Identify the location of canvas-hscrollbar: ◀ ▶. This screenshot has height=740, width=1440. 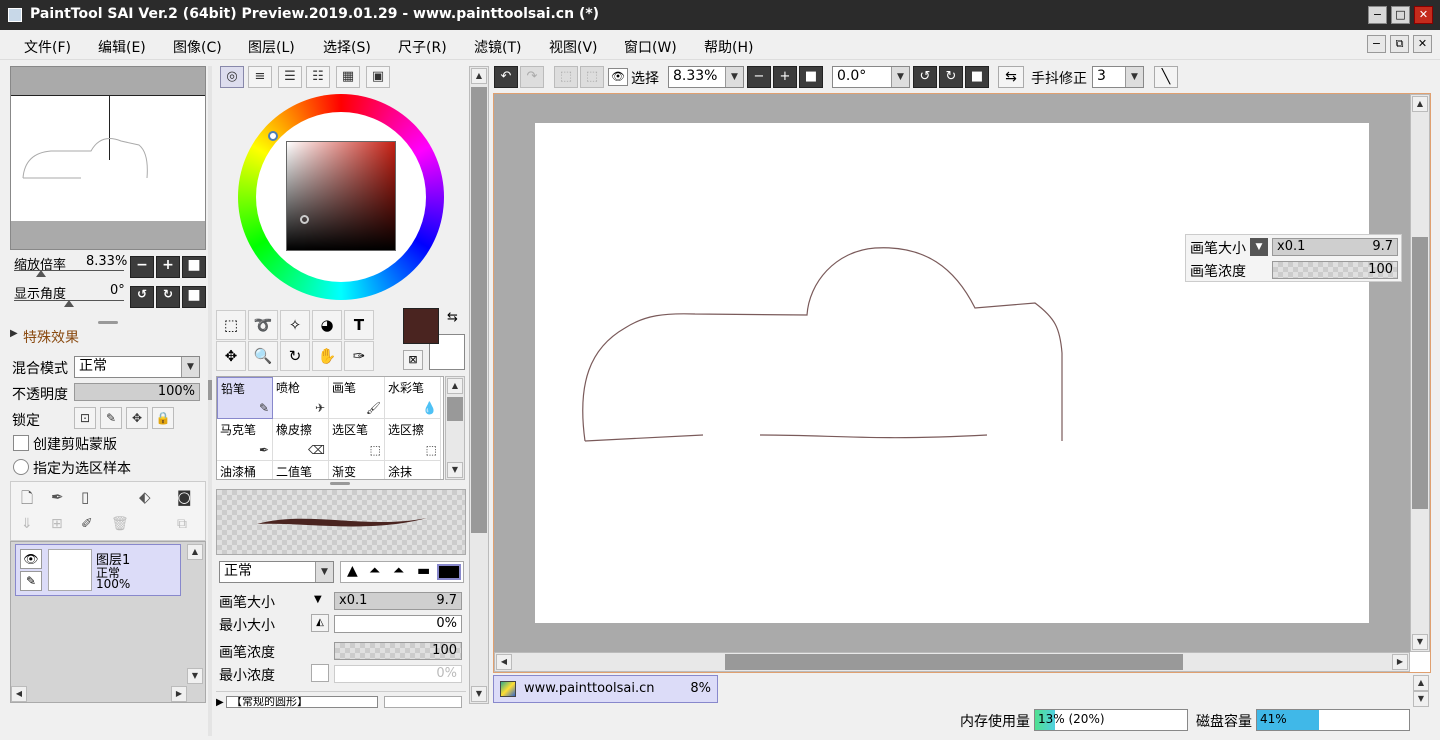
(952, 662).